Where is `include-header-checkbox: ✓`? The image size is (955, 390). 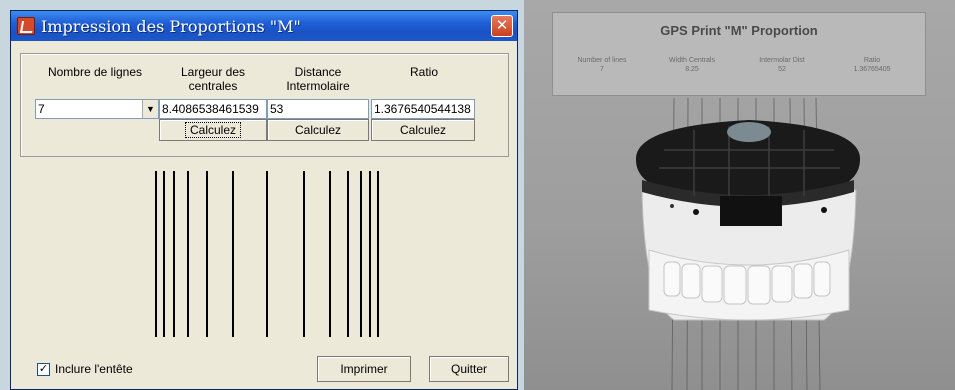
include-header-checkbox: ✓ is located at coordinates (43, 369).